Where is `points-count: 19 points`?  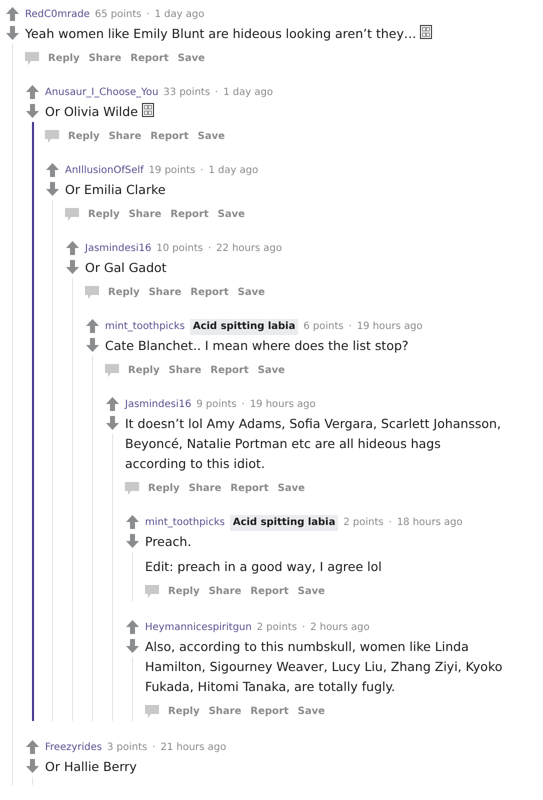 points-count: 19 points is located at coordinates (172, 171).